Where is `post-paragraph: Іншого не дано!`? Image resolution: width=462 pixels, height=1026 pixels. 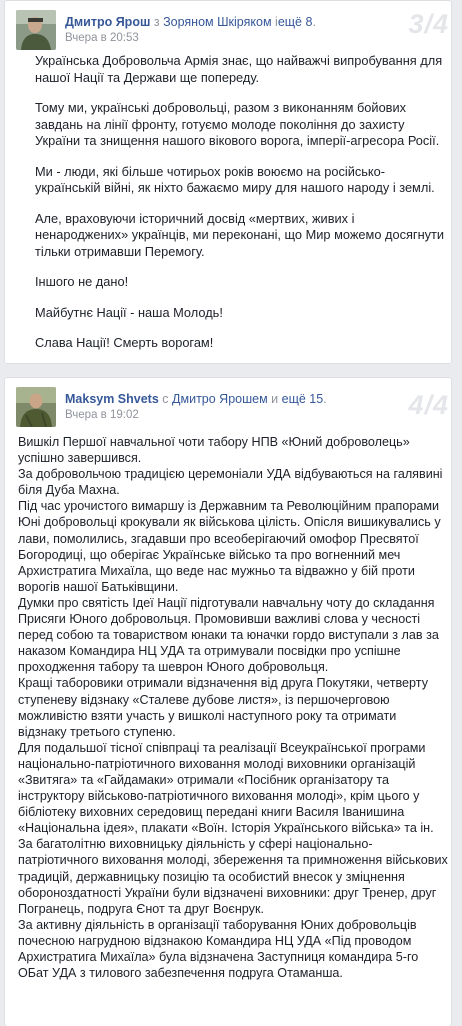
post-paragraph: Іншого не дано! is located at coordinates (82, 281).